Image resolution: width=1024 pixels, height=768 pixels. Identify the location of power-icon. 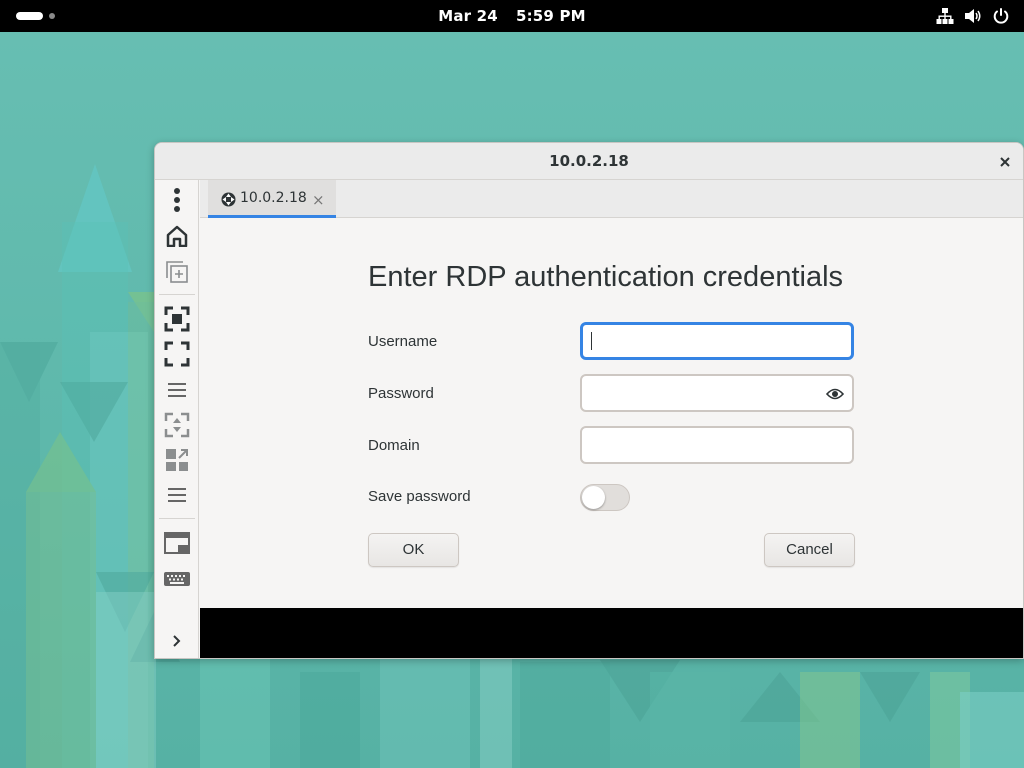
(1001, 16).